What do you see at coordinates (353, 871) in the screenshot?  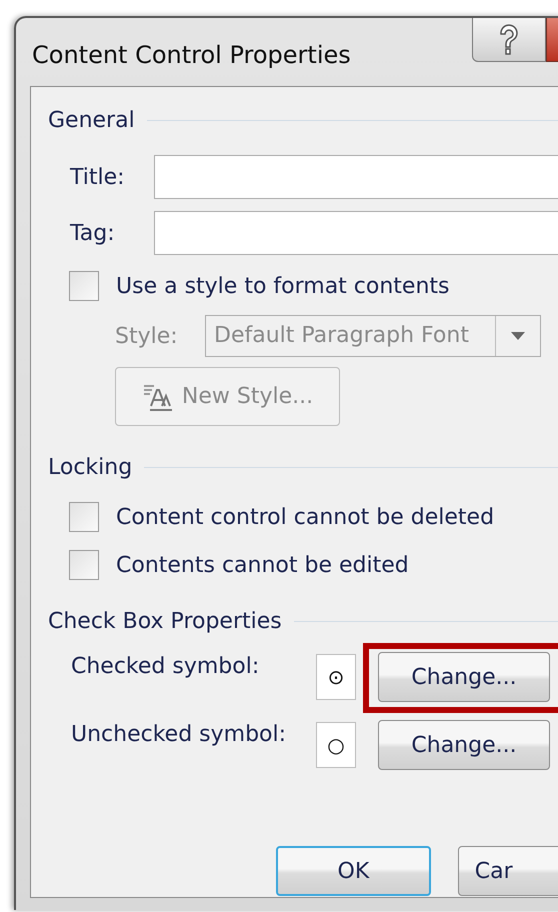 I see `dialog-button: OK` at bounding box center [353, 871].